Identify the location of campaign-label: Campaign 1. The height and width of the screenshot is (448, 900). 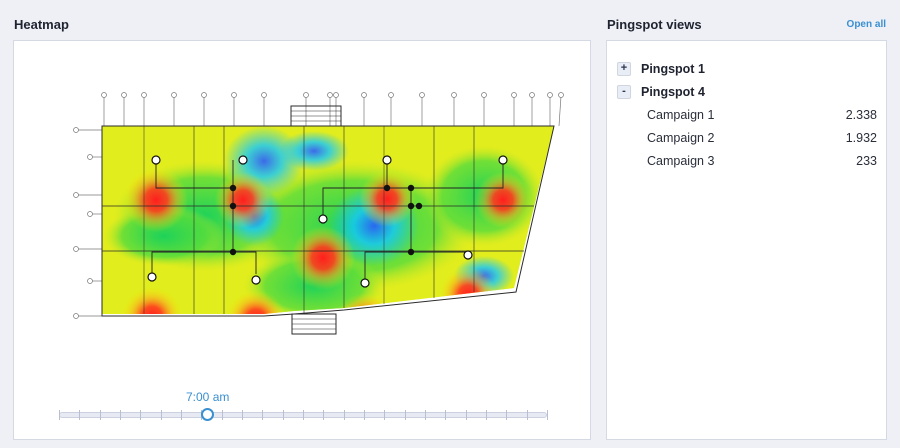
(681, 114).